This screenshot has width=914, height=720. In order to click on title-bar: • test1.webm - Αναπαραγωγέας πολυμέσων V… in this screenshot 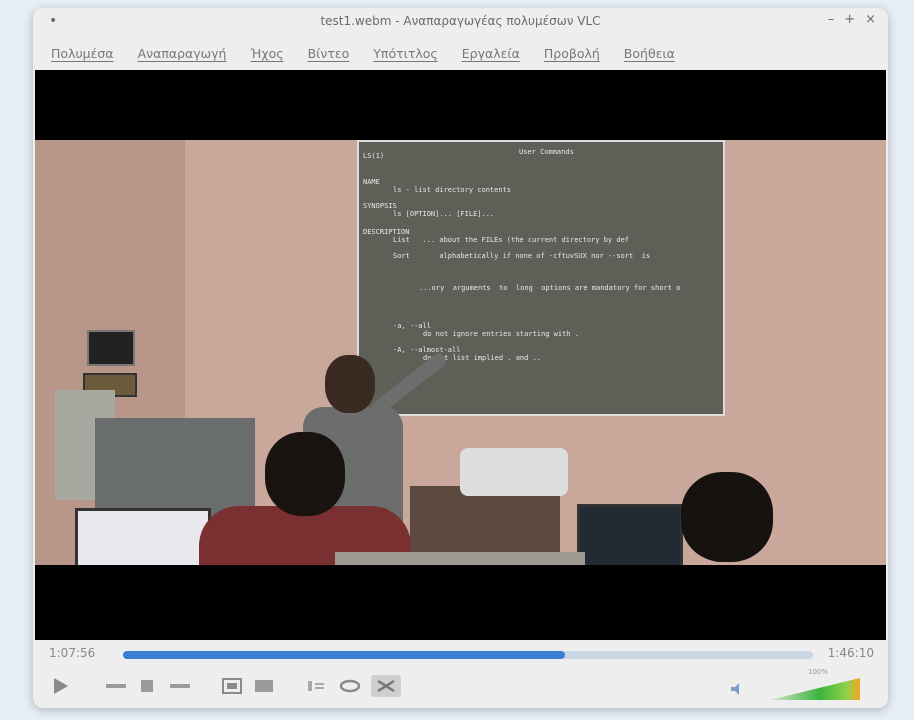, I will do `click(460, 22)`.